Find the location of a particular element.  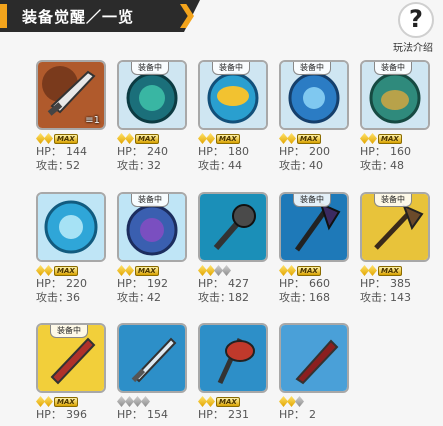

equipment-card: 装备中 MAX HP： 200 攻击：40 is located at coordinates (314, 116).